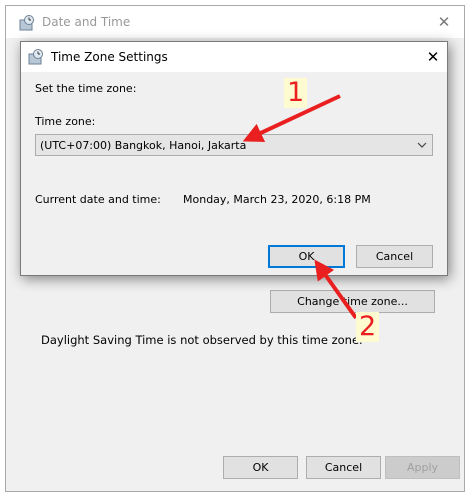 Image resolution: width=473 pixels, height=496 pixels. What do you see at coordinates (422, 467) in the screenshot?
I see `apply-button: Apply` at bounding box center [422, 467].